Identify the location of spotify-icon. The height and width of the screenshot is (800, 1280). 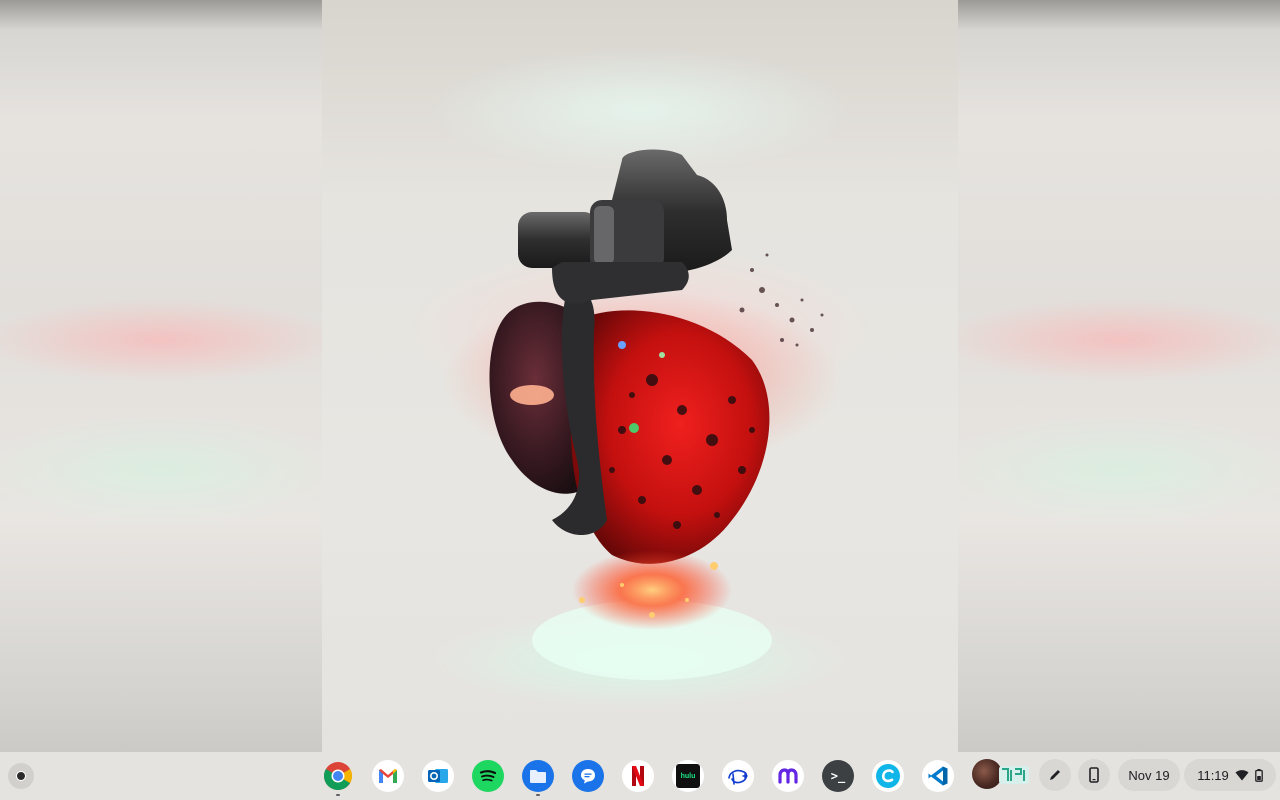
(488, 776).